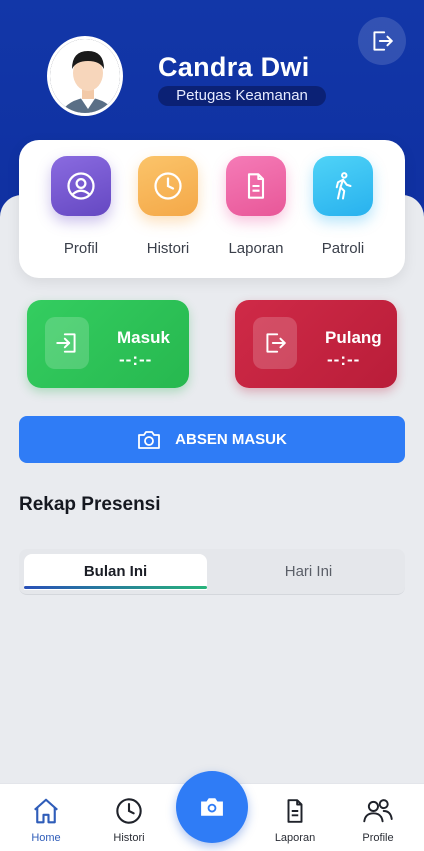 The width and height of the screenshot is (424, 851). I want to click on menu-tile-profil, so click(81, 186).